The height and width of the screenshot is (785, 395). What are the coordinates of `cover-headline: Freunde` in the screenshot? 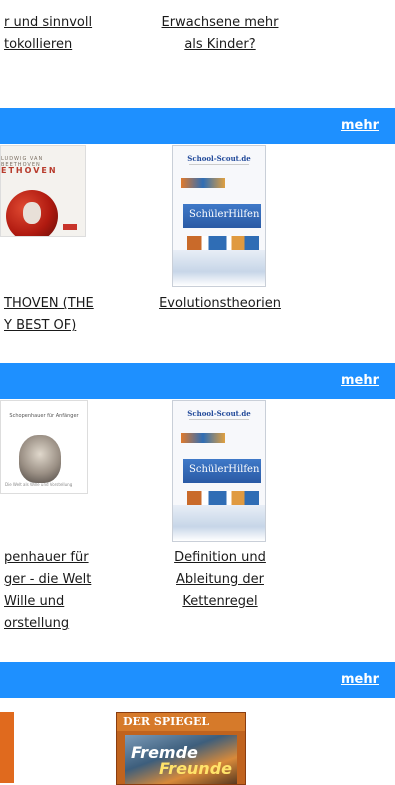 It's located at (195, 768).